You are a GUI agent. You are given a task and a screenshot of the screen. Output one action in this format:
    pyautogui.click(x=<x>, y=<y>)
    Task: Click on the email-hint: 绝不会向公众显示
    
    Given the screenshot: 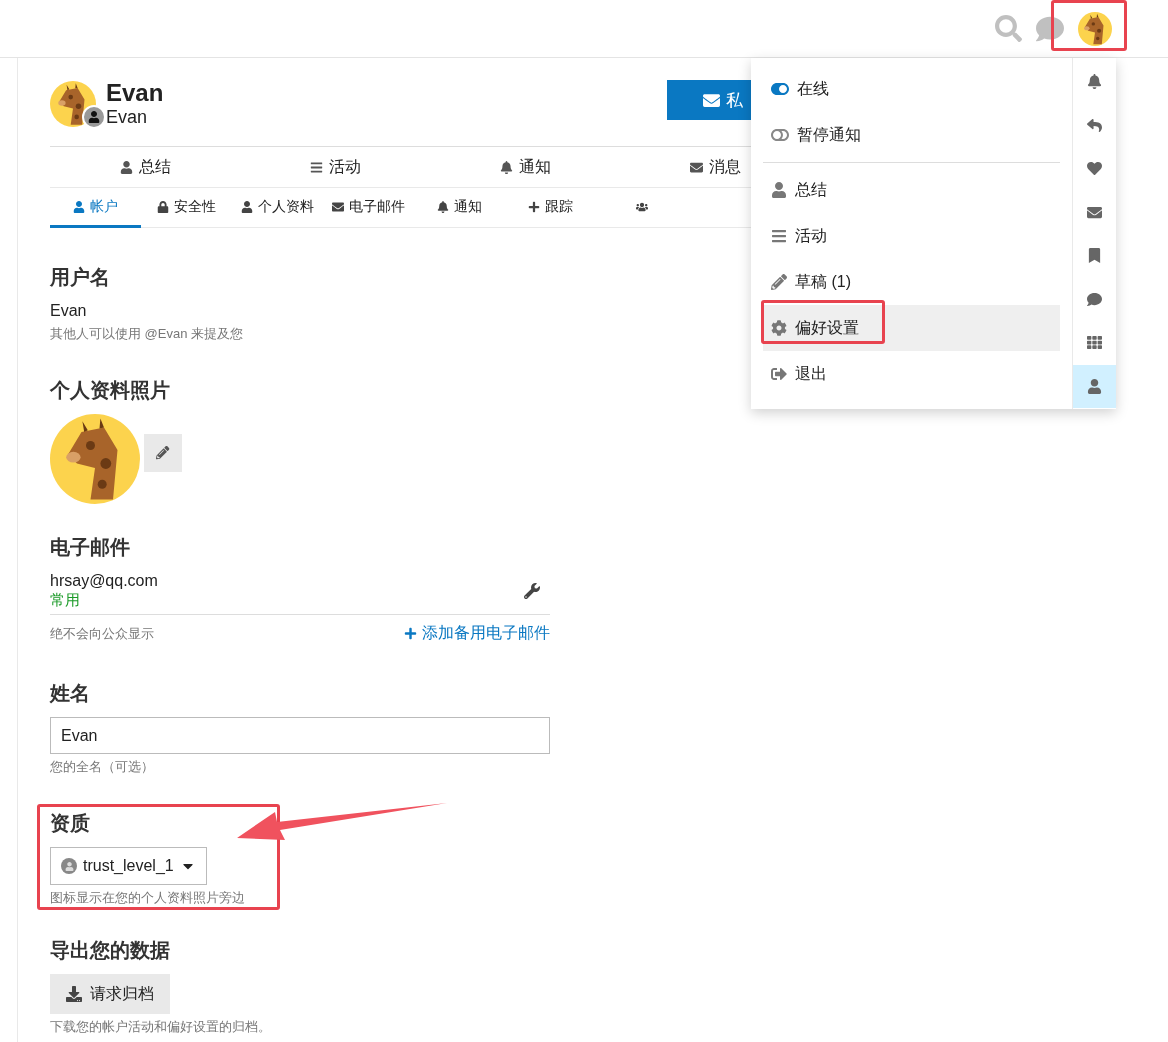 What is the action you would take?
    pyautogui.click(x=102, y=633)
    